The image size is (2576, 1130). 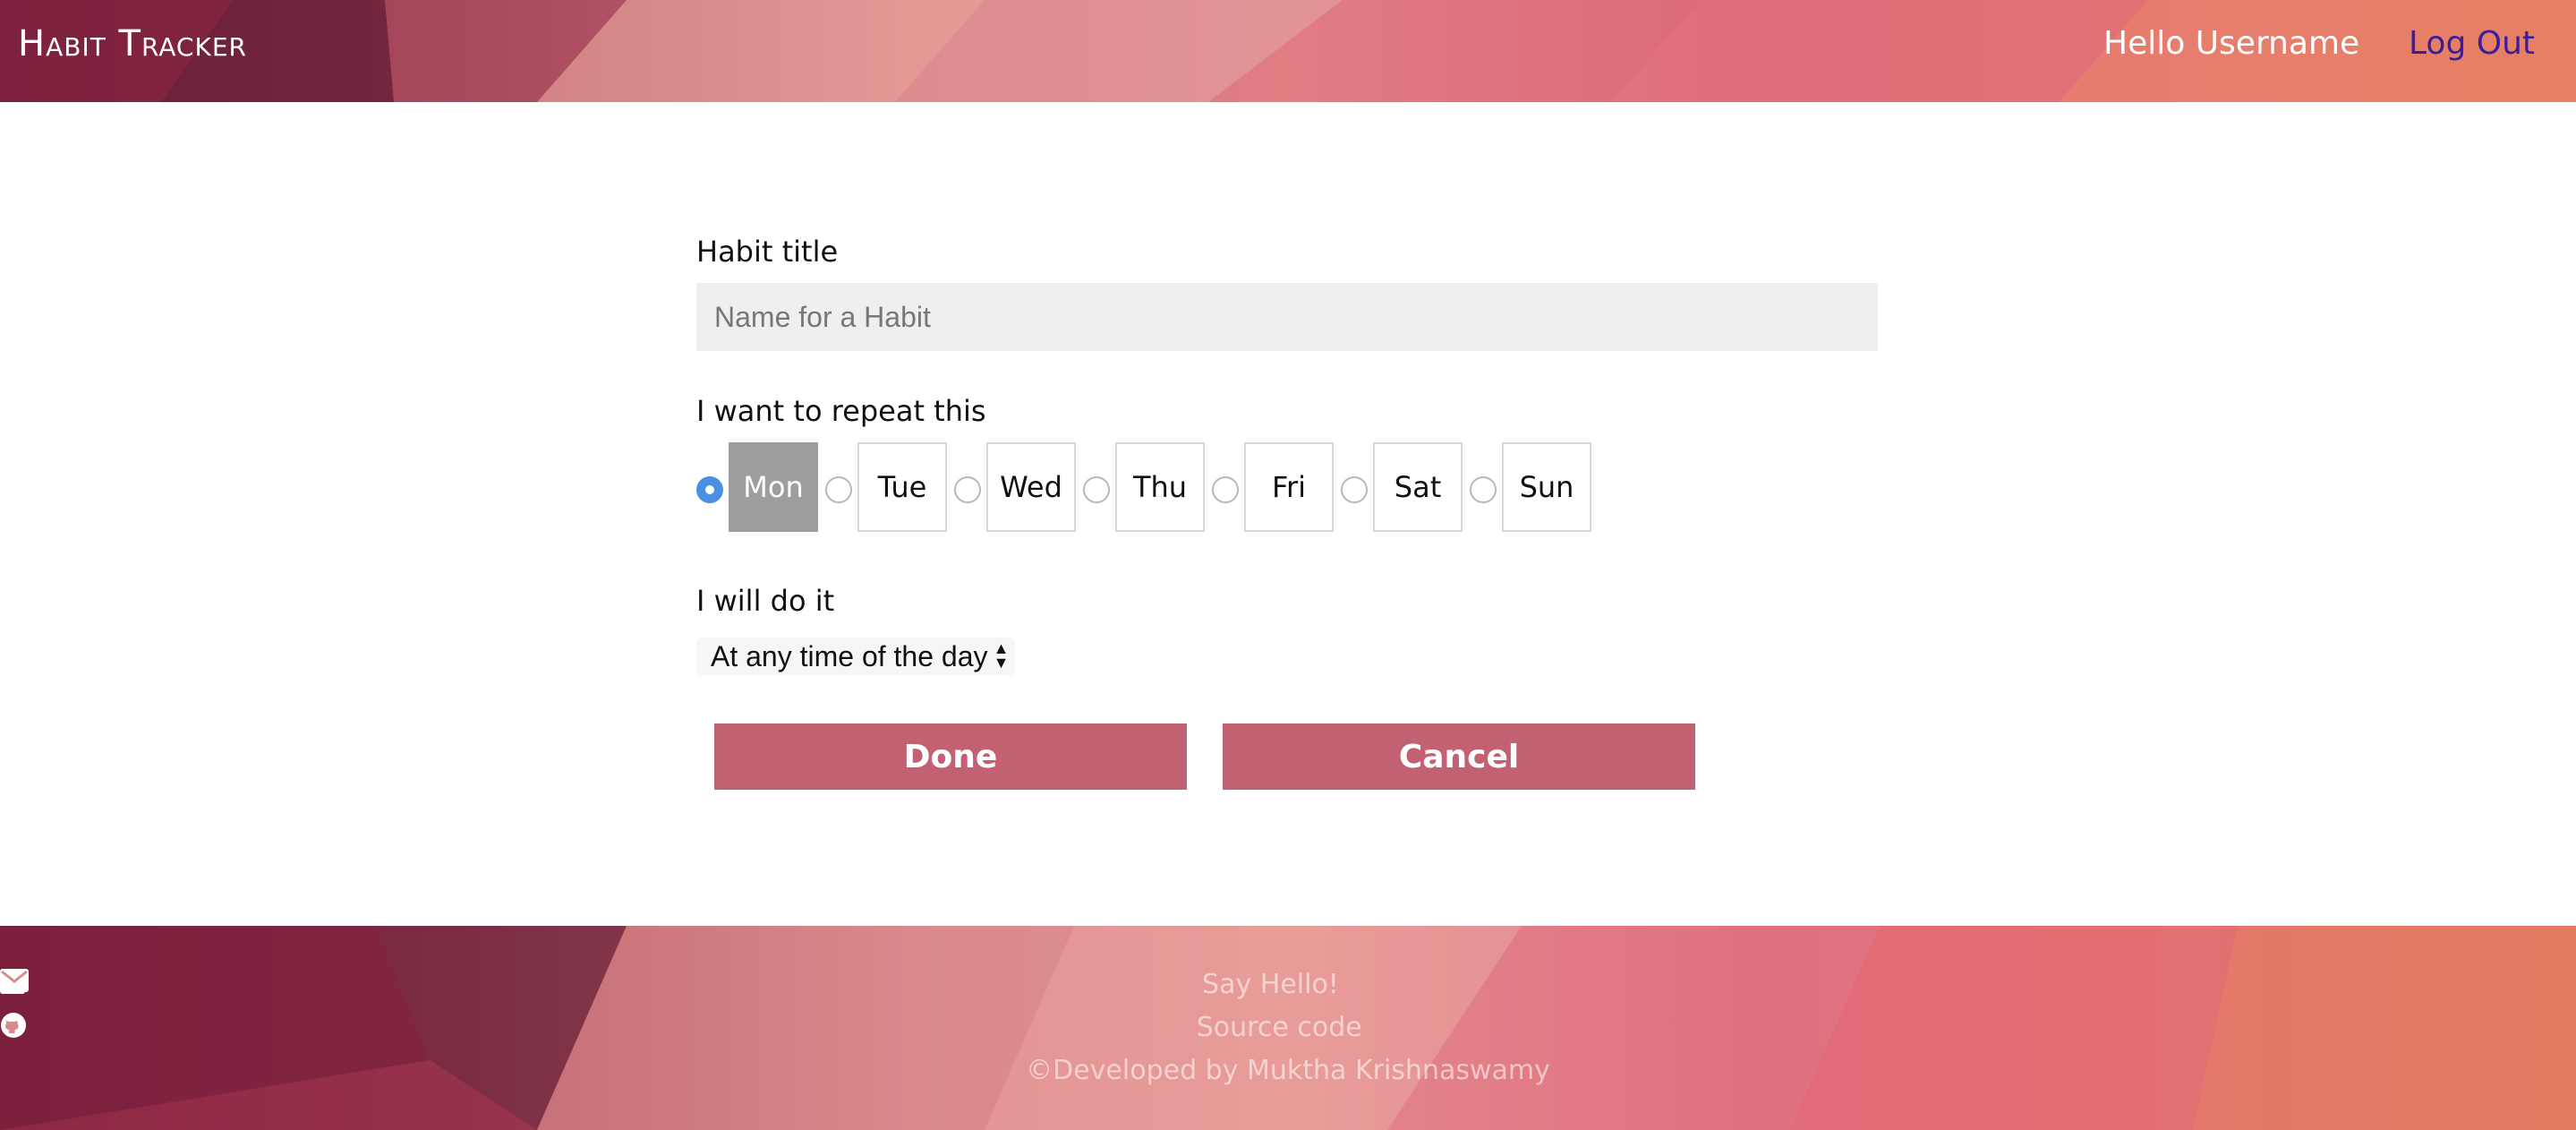 What do you see at coordinates (1270, 984) in the screenshot?
I see `say-hello-text: Say Hello!` at bounding box center [1270, 984].